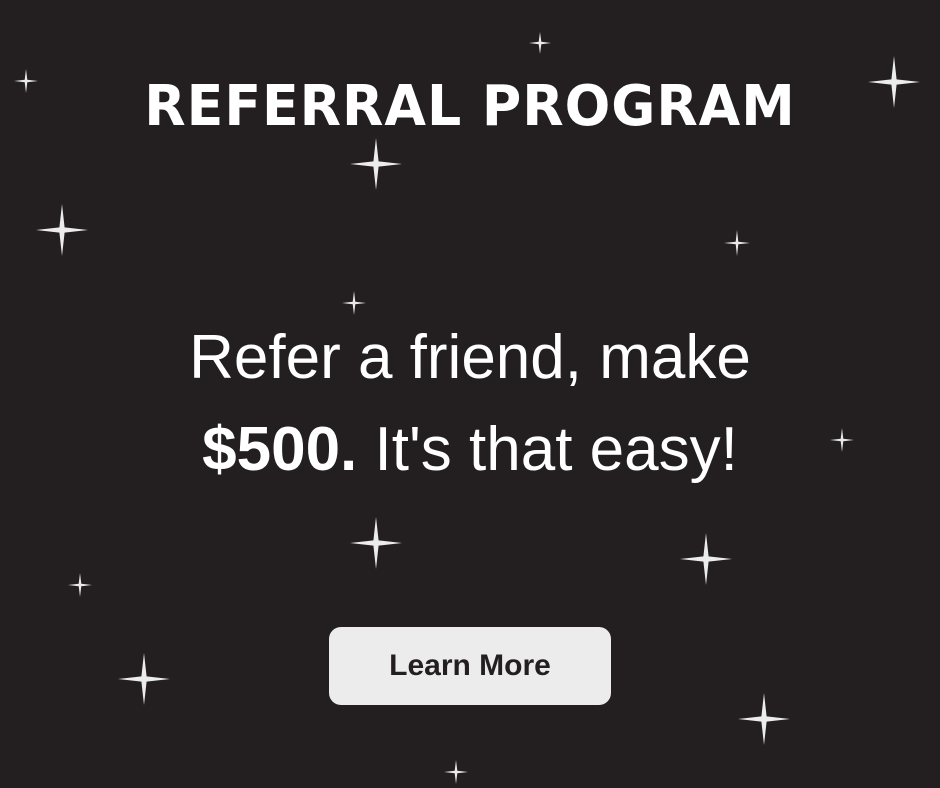 Image resolution: width=940 pixels, height=788 pixels. What do you see at coordinates (470, 106) in the screenshot?
I see `banner-title: REFERRAL PROGRAM` at bounding box center [470, 106].